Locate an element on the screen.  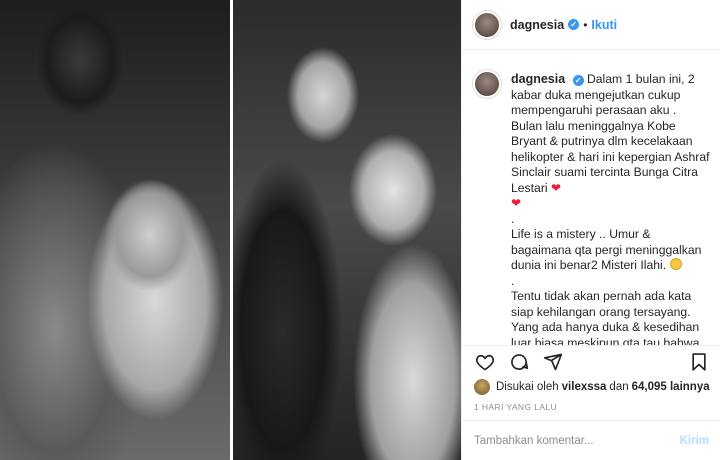
comment-input is located at coordinates (577, 440).